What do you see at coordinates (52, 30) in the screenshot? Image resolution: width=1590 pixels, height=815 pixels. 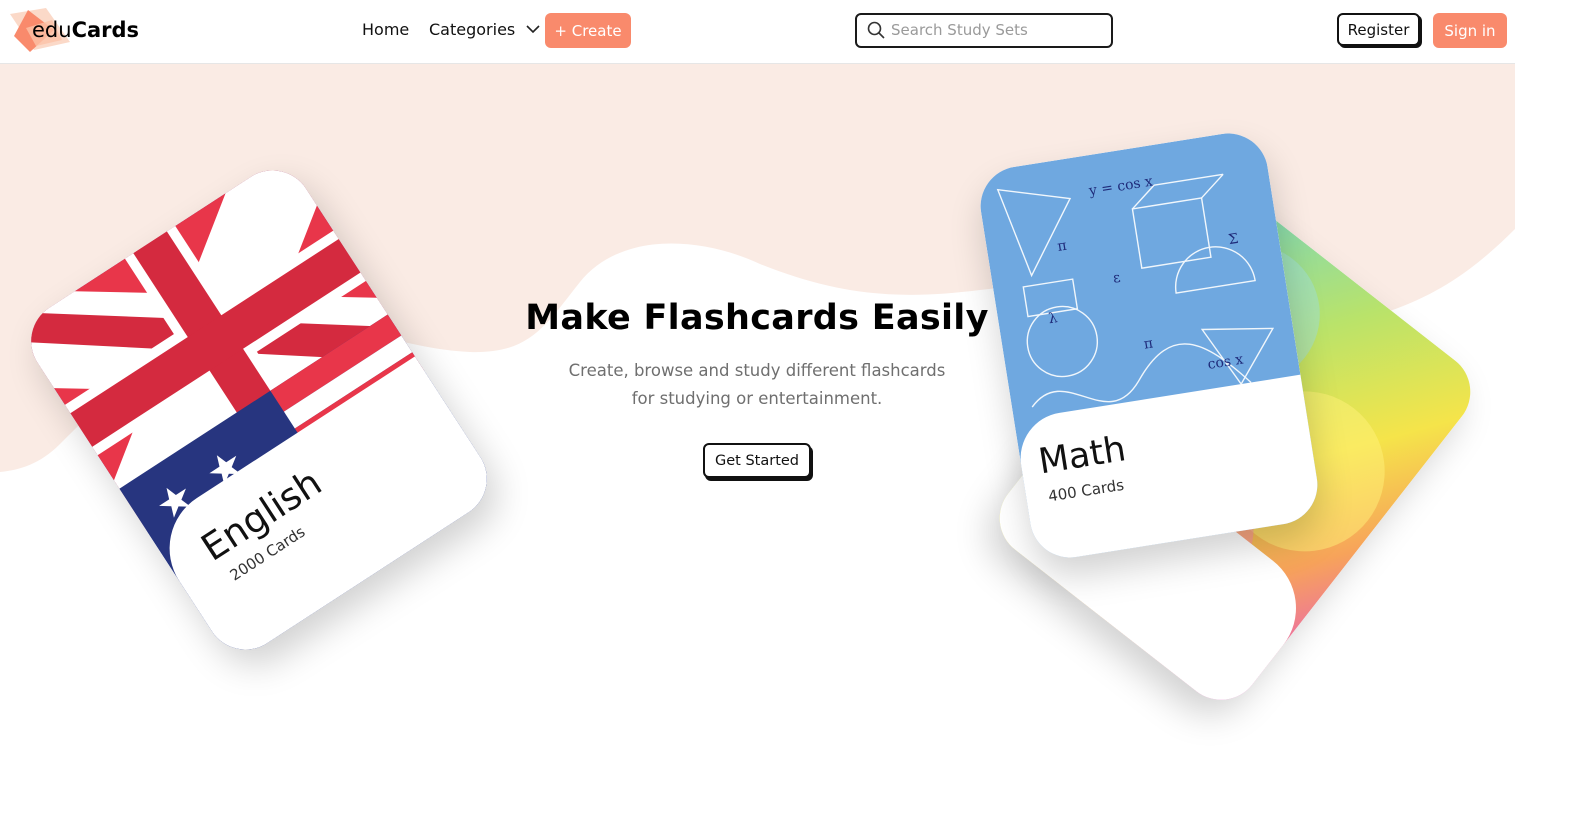 I see `brand-name-light: edu` at bounding box center [52, 30].